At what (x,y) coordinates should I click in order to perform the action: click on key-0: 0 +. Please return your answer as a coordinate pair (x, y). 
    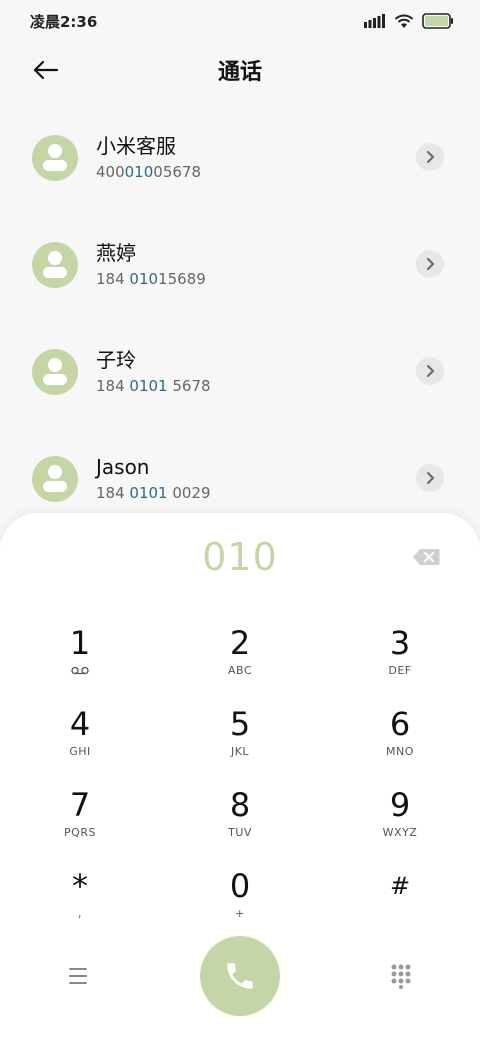
    Looking at the image, I should click on (240, 906).